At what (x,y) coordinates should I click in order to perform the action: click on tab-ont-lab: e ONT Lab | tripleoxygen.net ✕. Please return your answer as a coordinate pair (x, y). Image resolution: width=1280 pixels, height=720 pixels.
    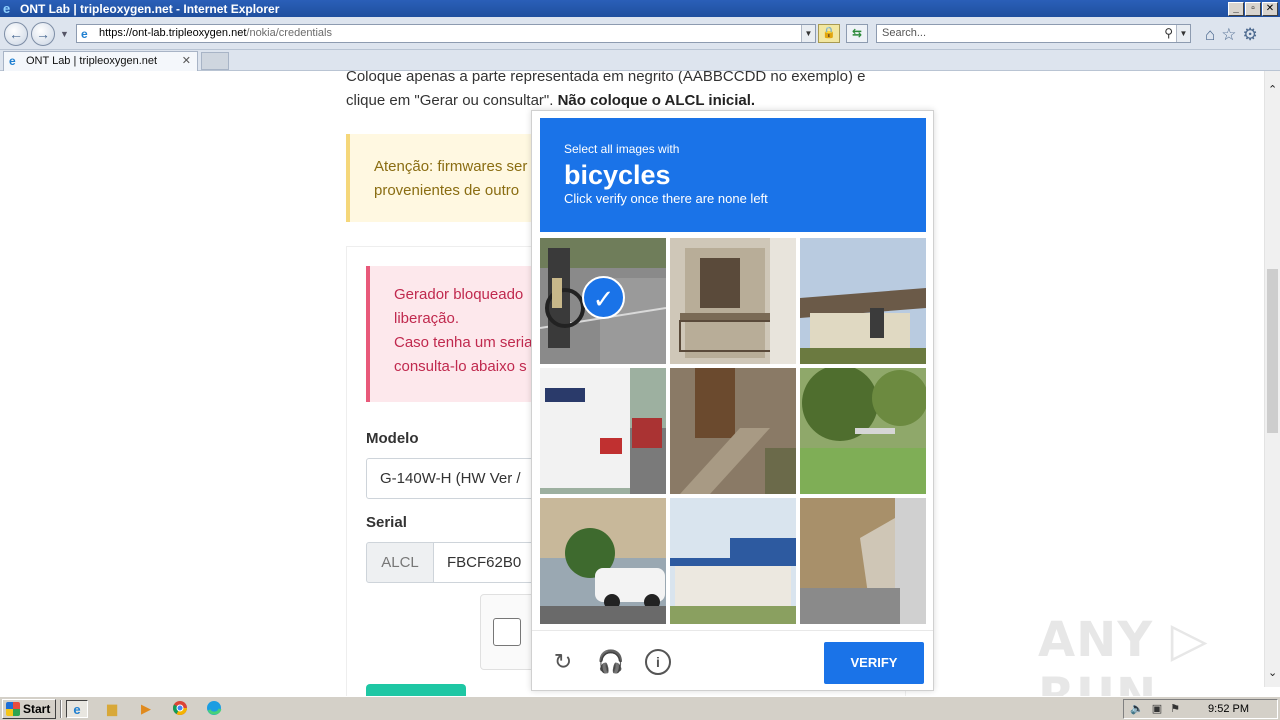
    Looking at the image, I should click on (100, 61).